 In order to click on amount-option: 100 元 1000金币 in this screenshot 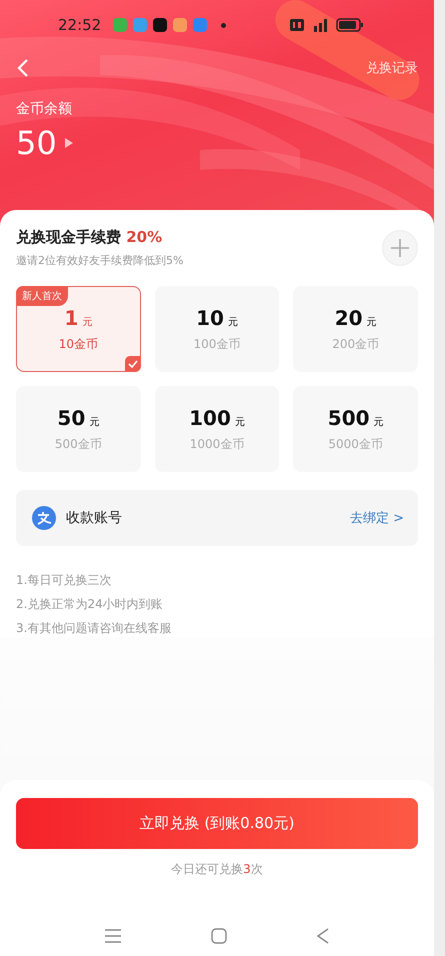, I will do `click(217, 429)`.